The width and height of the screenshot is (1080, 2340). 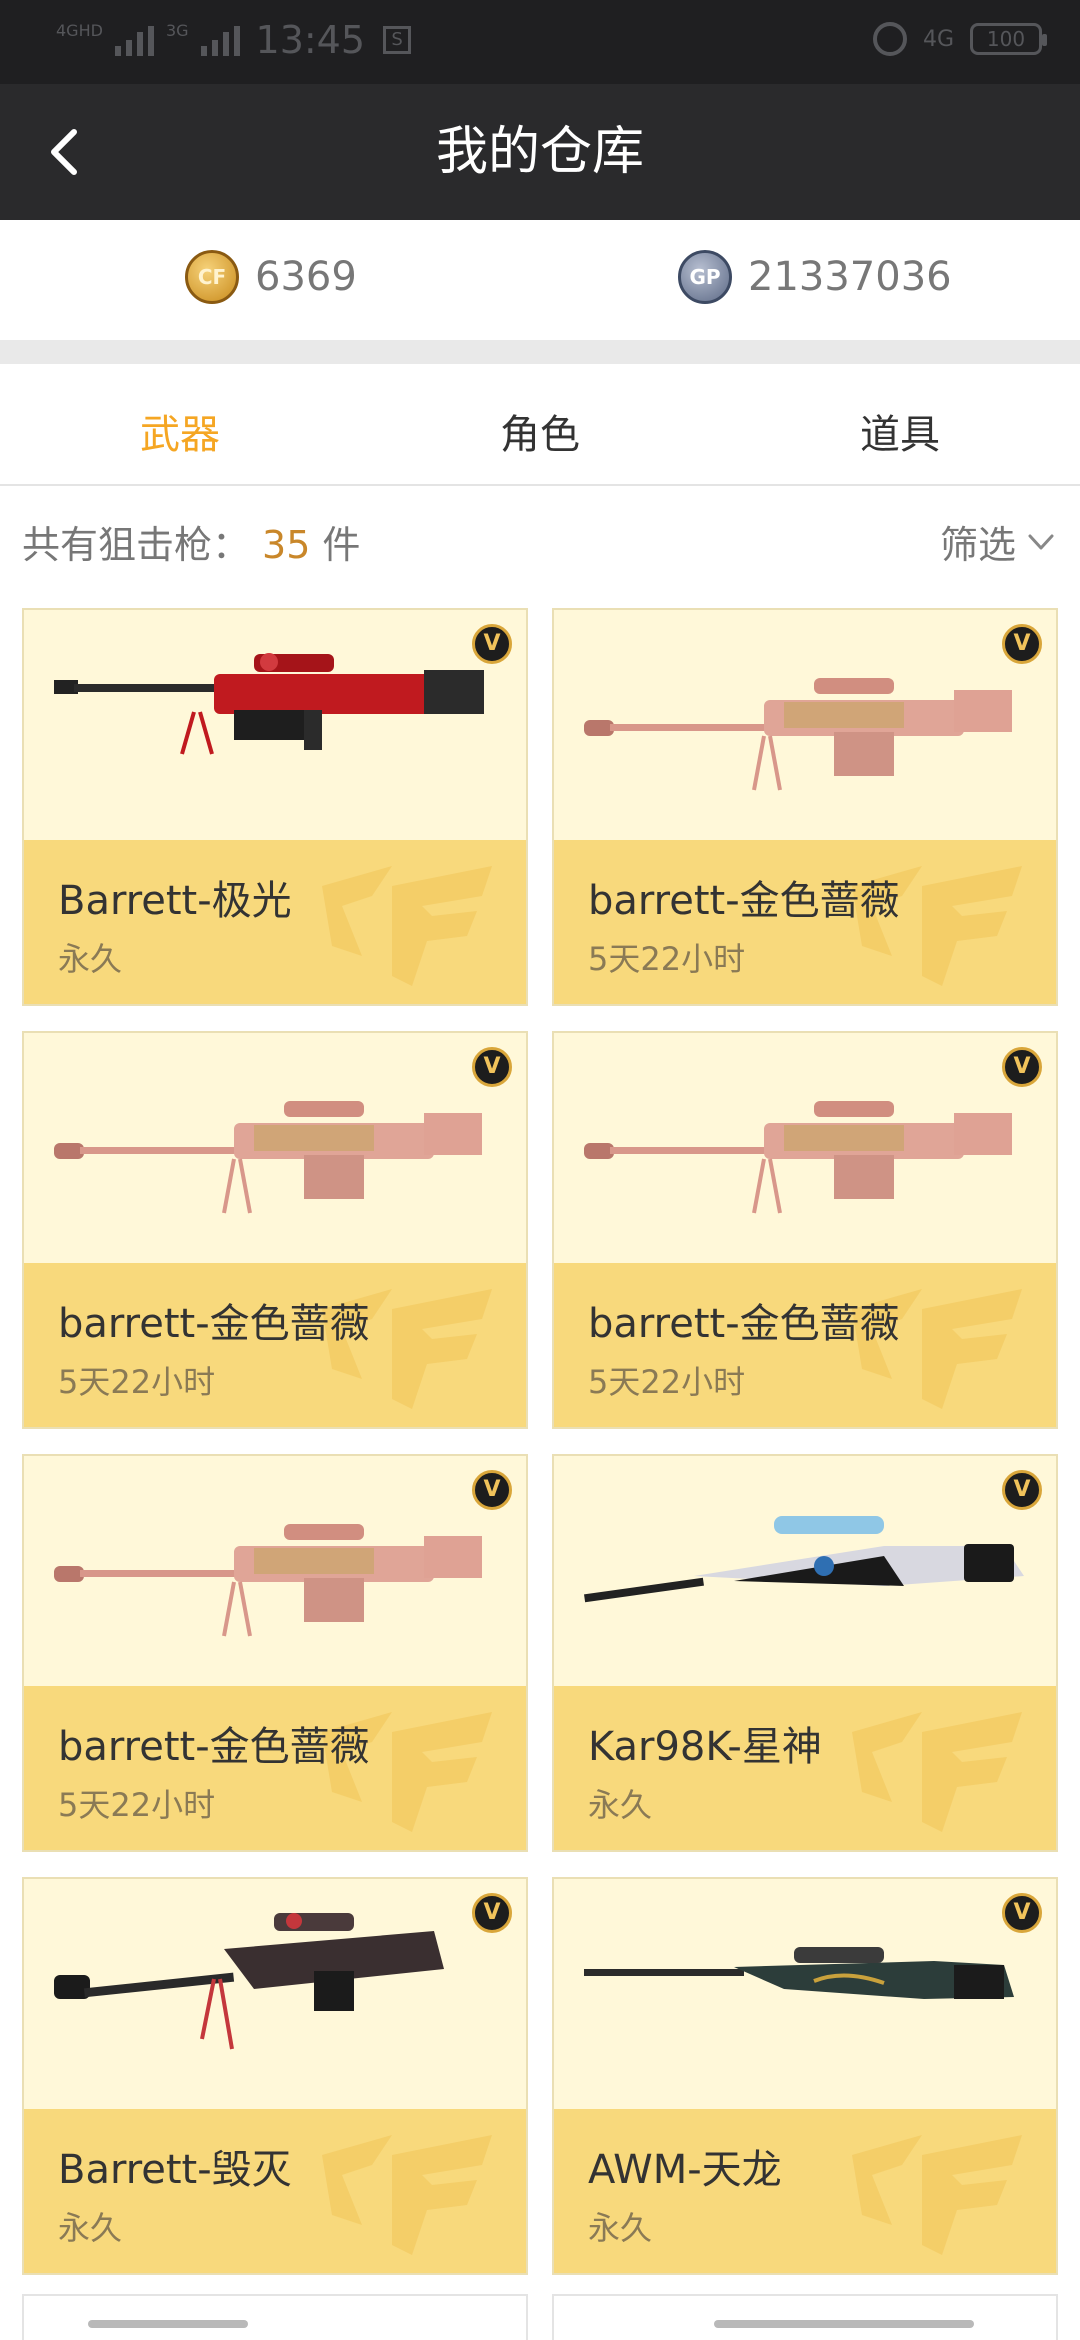 I want to click on category-tabs: 武器 角色 道具, so click(x=540, y=425).